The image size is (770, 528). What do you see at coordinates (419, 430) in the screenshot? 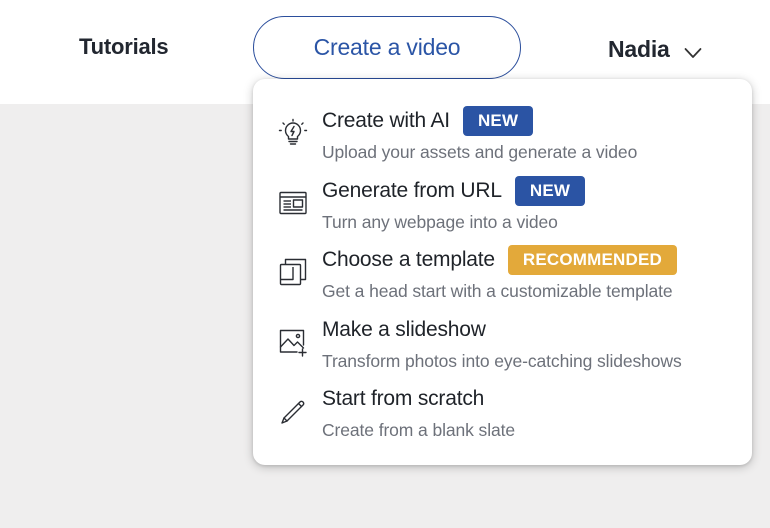
I see `menu-item-description: Create from a blank slate` at bounding box center [419, 430].